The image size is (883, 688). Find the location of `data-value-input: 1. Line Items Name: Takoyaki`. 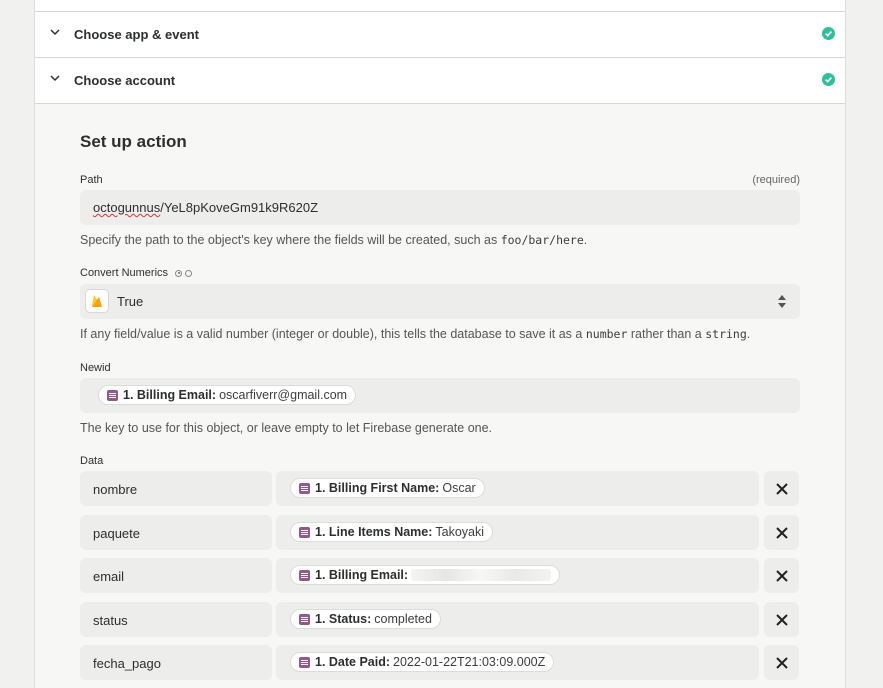

data-value-input: 1. Line Items Name: Takoyaki is located at coordinates (517, 532).